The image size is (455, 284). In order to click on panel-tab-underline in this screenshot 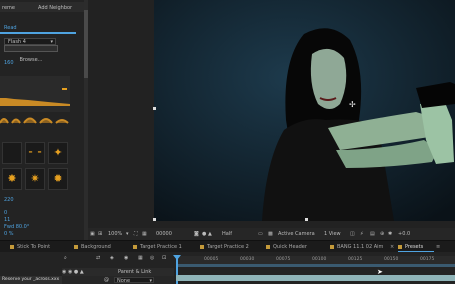, I will do `click(38, 33)`.